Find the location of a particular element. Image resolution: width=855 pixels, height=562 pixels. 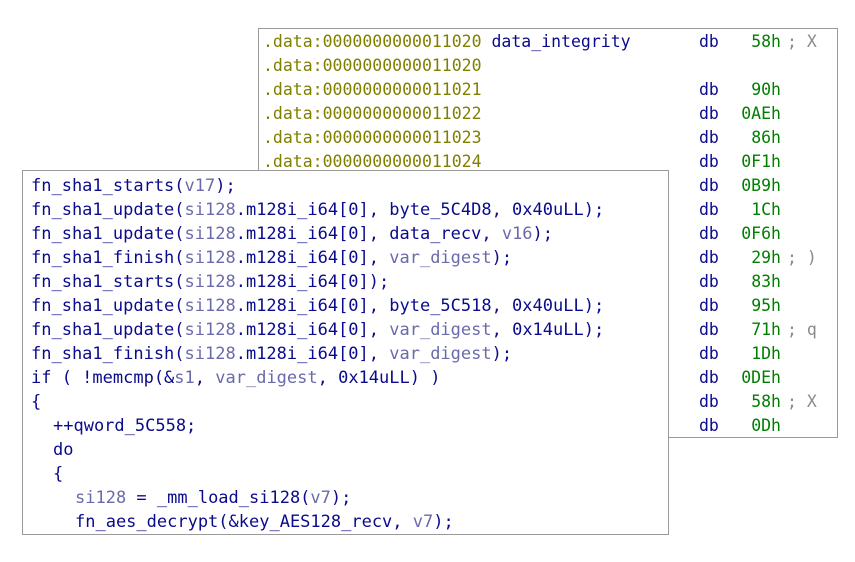

data-address: .data:0000000000011024 is located at coordinates (372, 161).